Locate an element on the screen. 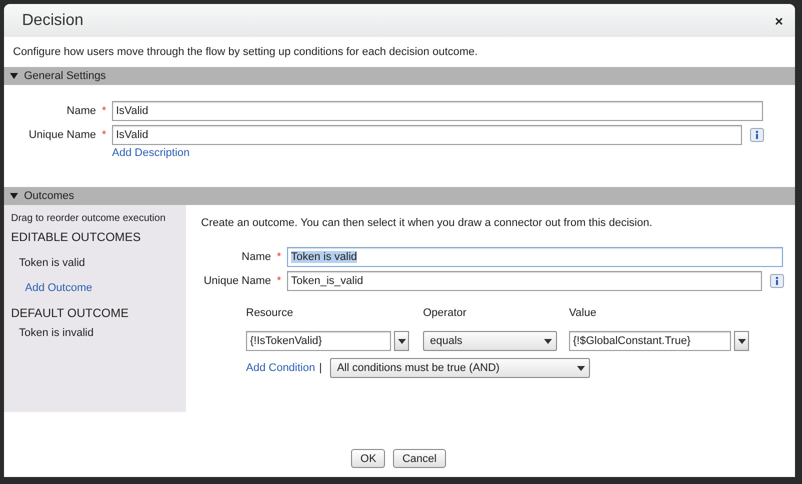 This screenshot has width=802, height=484. column-header: Resource is located at coordinates (270, 313).